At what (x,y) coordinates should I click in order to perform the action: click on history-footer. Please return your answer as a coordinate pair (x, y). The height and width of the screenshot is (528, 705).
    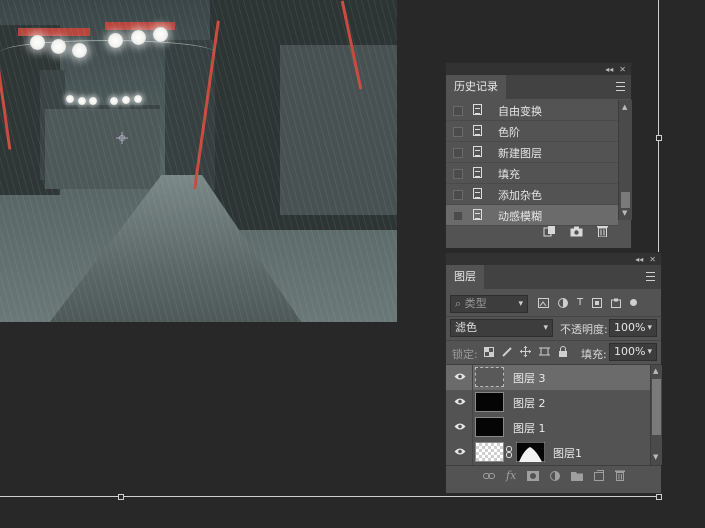
    Looking at the image, I should click on (575, 231).